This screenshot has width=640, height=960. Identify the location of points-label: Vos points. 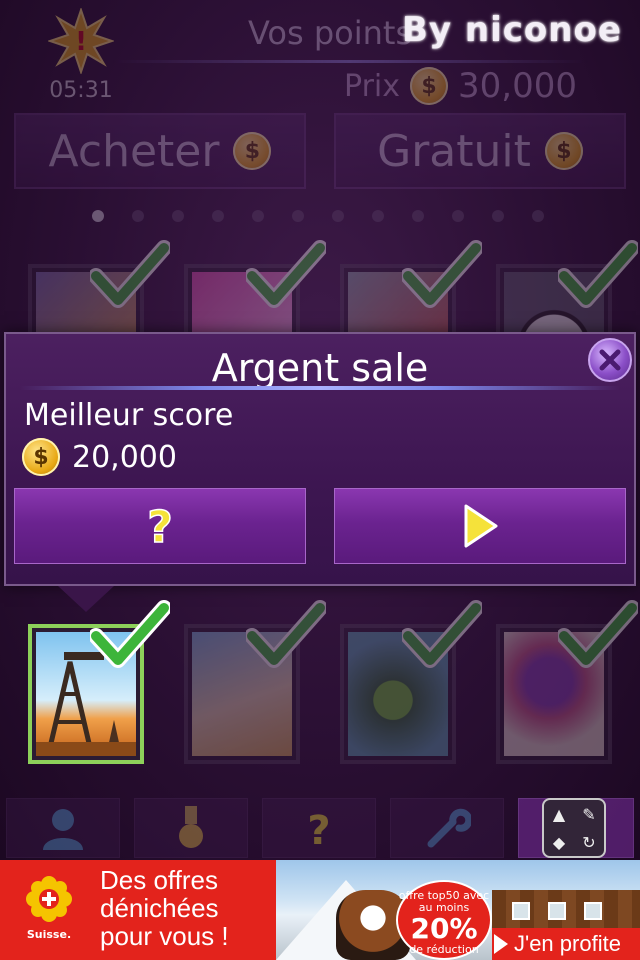
(330, 33).